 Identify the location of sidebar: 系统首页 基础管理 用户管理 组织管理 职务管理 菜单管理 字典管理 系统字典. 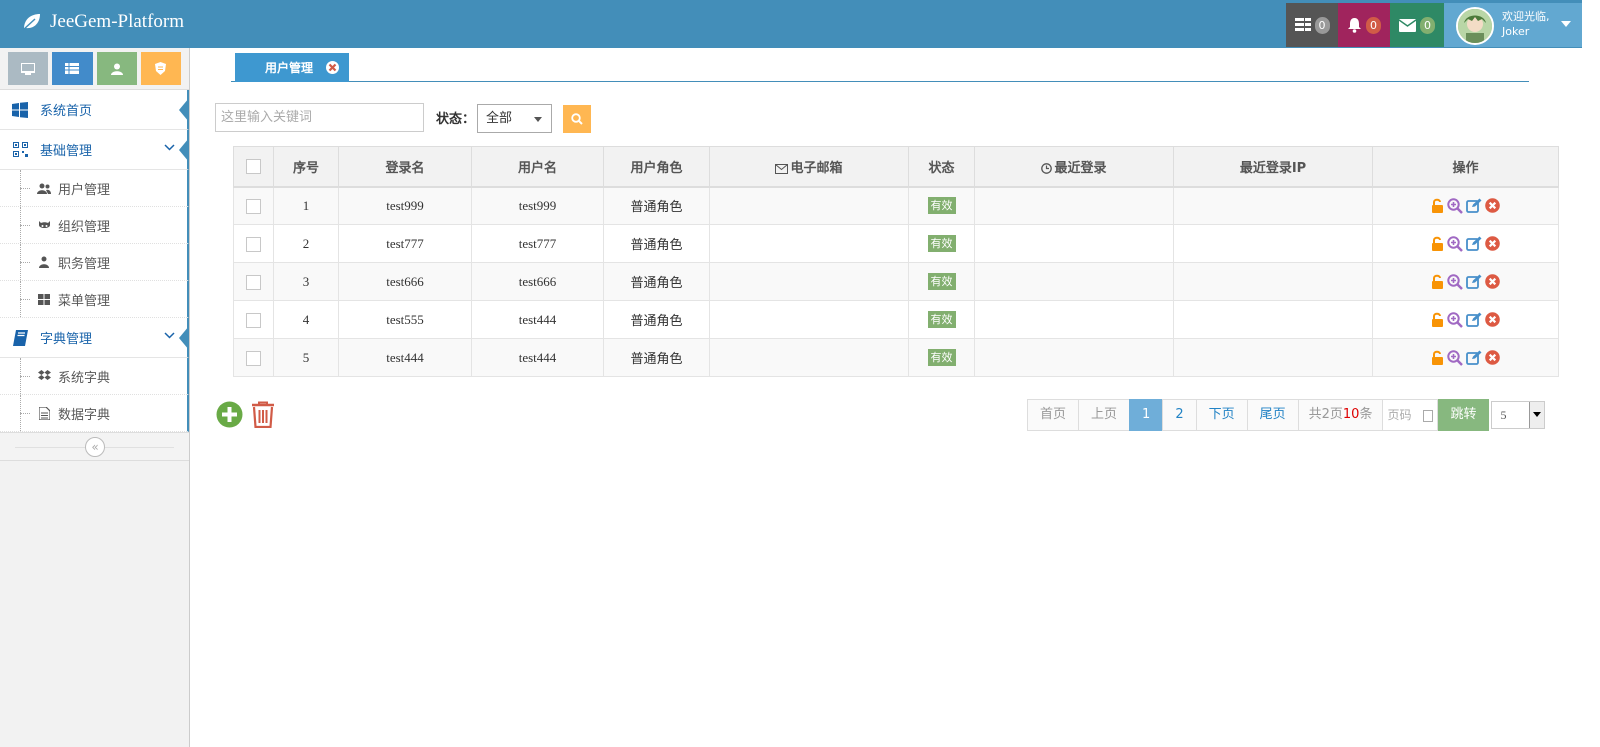
(95, 397).